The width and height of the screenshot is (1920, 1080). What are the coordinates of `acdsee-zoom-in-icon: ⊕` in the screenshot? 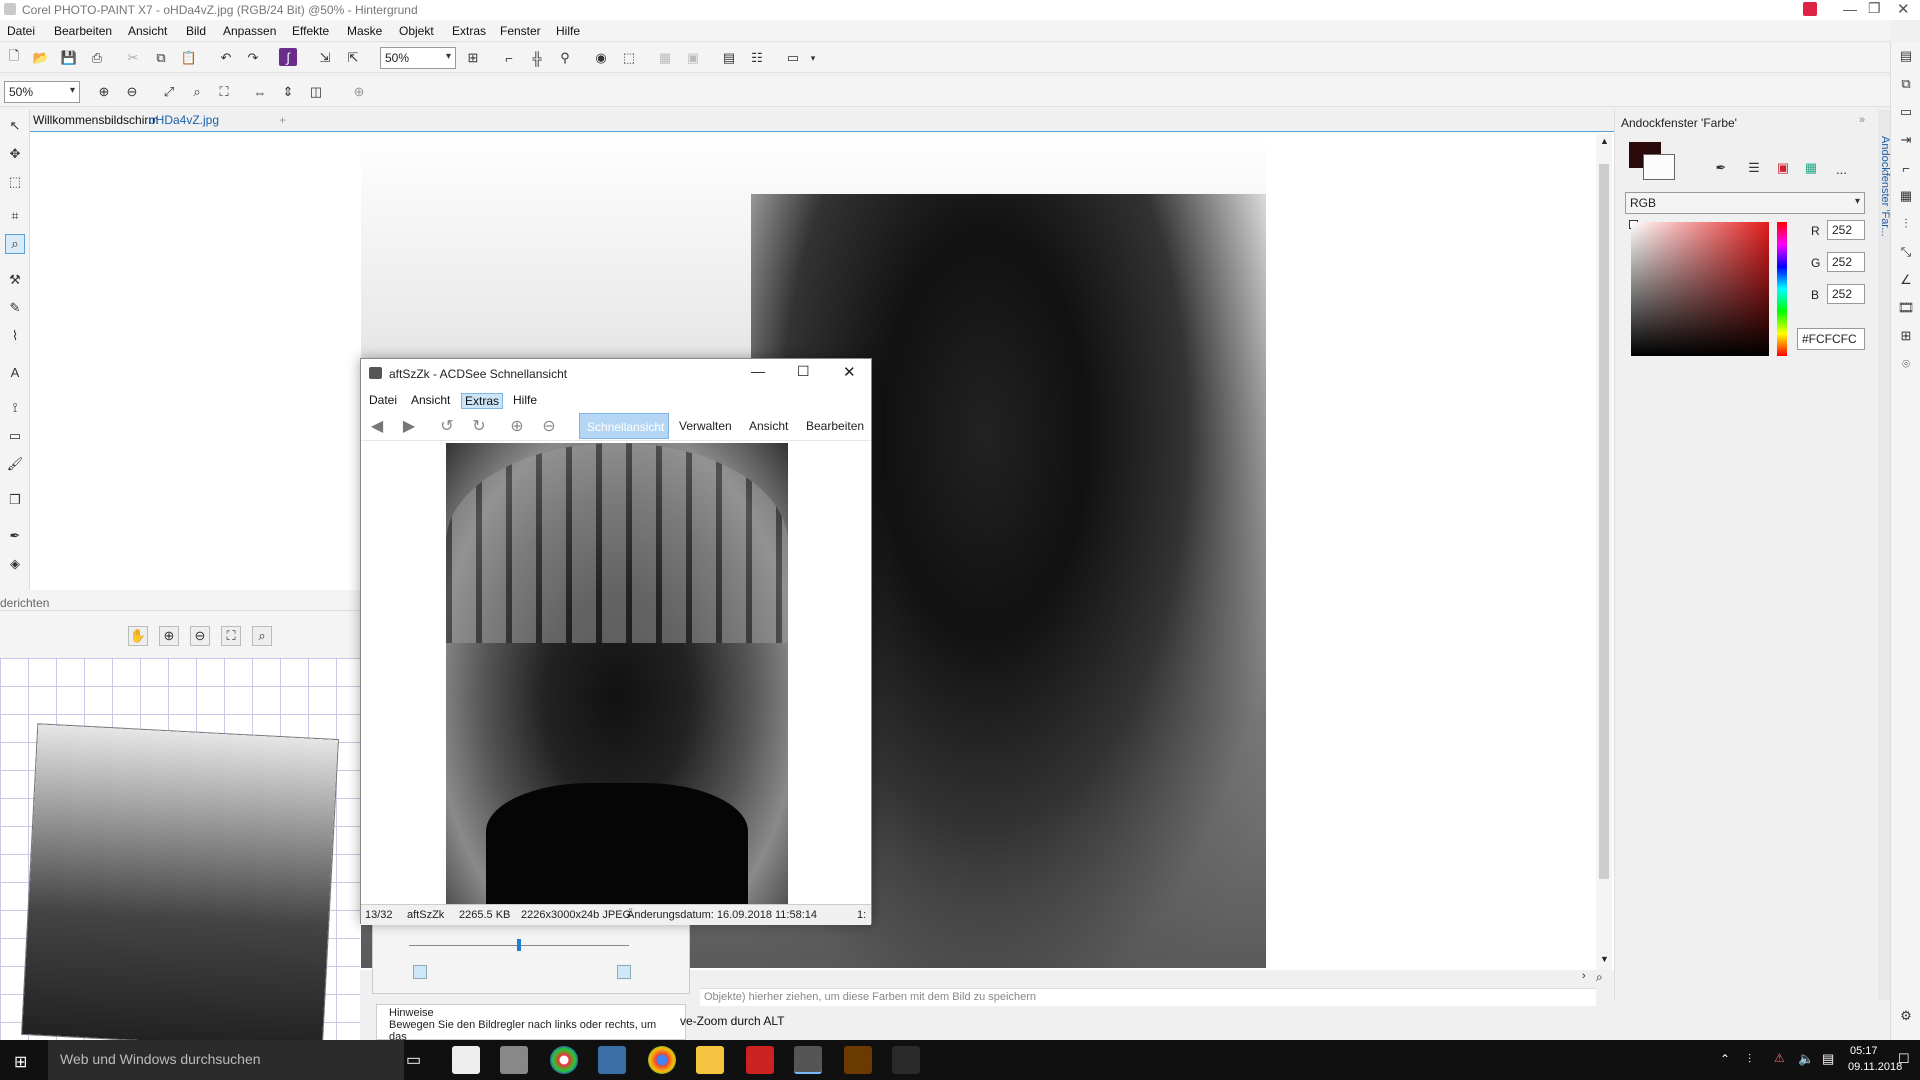 It's located at (517, 426).